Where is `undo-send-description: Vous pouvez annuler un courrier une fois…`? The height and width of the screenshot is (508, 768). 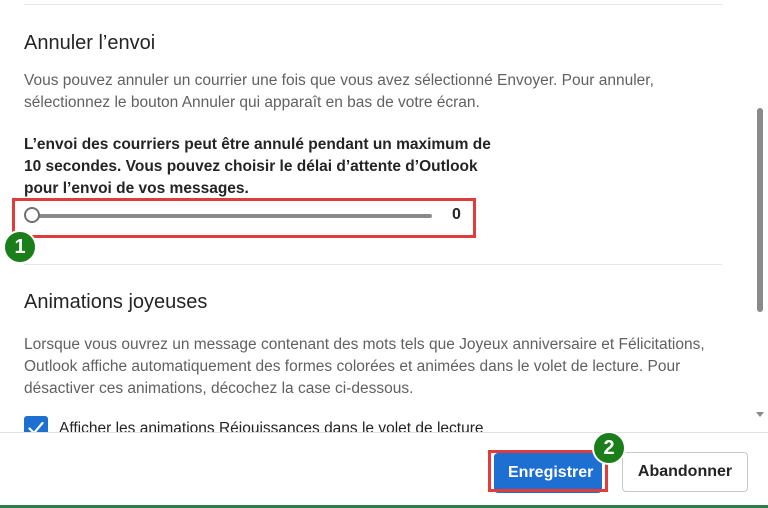
undo-send-description: Vous pouvez annuler un courrier une fois… is located at coordinates (339, 91).